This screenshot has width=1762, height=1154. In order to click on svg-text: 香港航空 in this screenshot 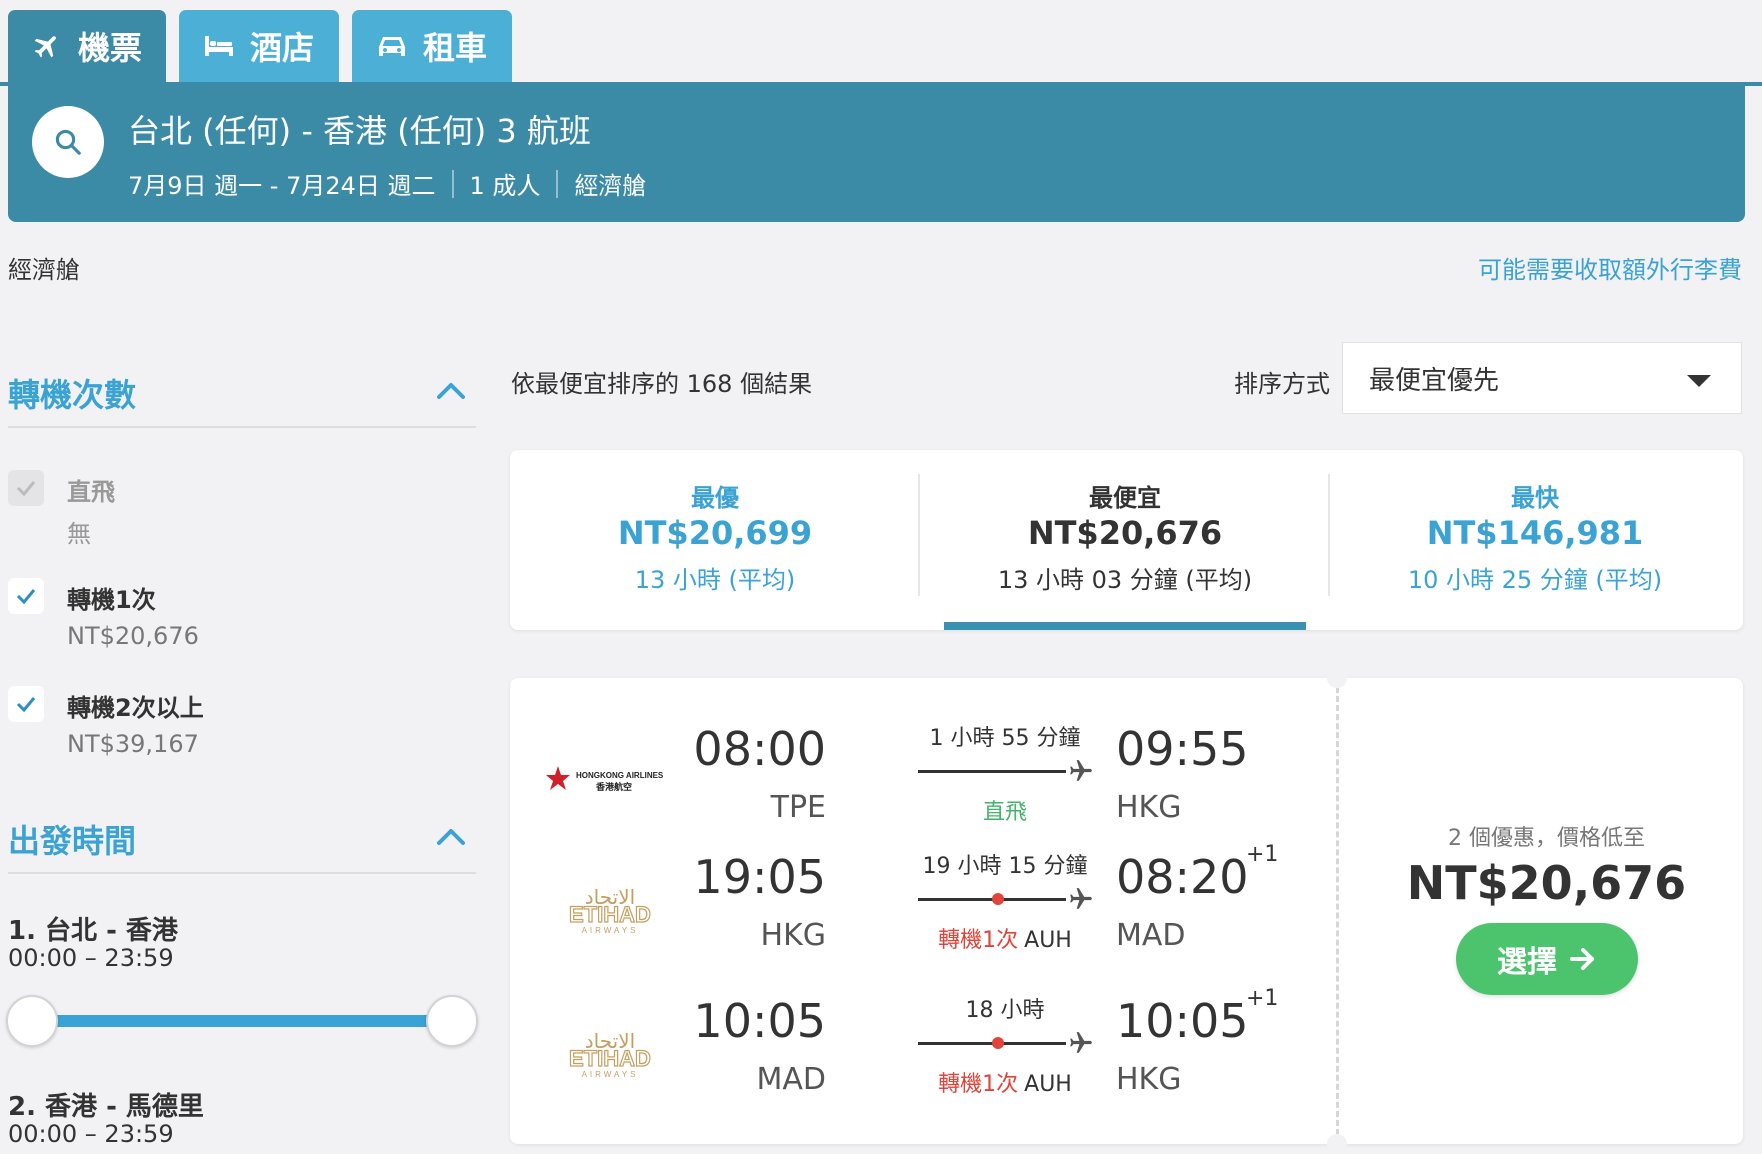, I will do `click(613, 787)`.